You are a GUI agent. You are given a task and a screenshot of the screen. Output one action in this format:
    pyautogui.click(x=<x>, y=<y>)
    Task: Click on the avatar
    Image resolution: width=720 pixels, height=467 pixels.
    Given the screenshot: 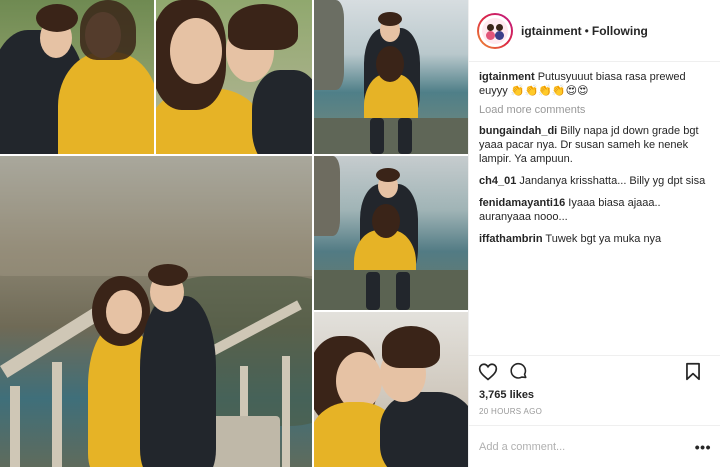 What is the action you would take?
    pyautogui.click(x=495, y=30)
    